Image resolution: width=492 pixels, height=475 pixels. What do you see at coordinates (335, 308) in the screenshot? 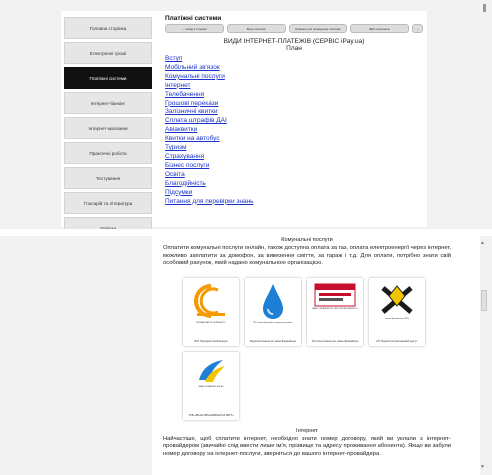
I see `provider-logo-text: ІВАНО-ФРАНКІВСЬК ТЕПЛОКОМУНЕНЕРГО` at bounding box center [335, 308].